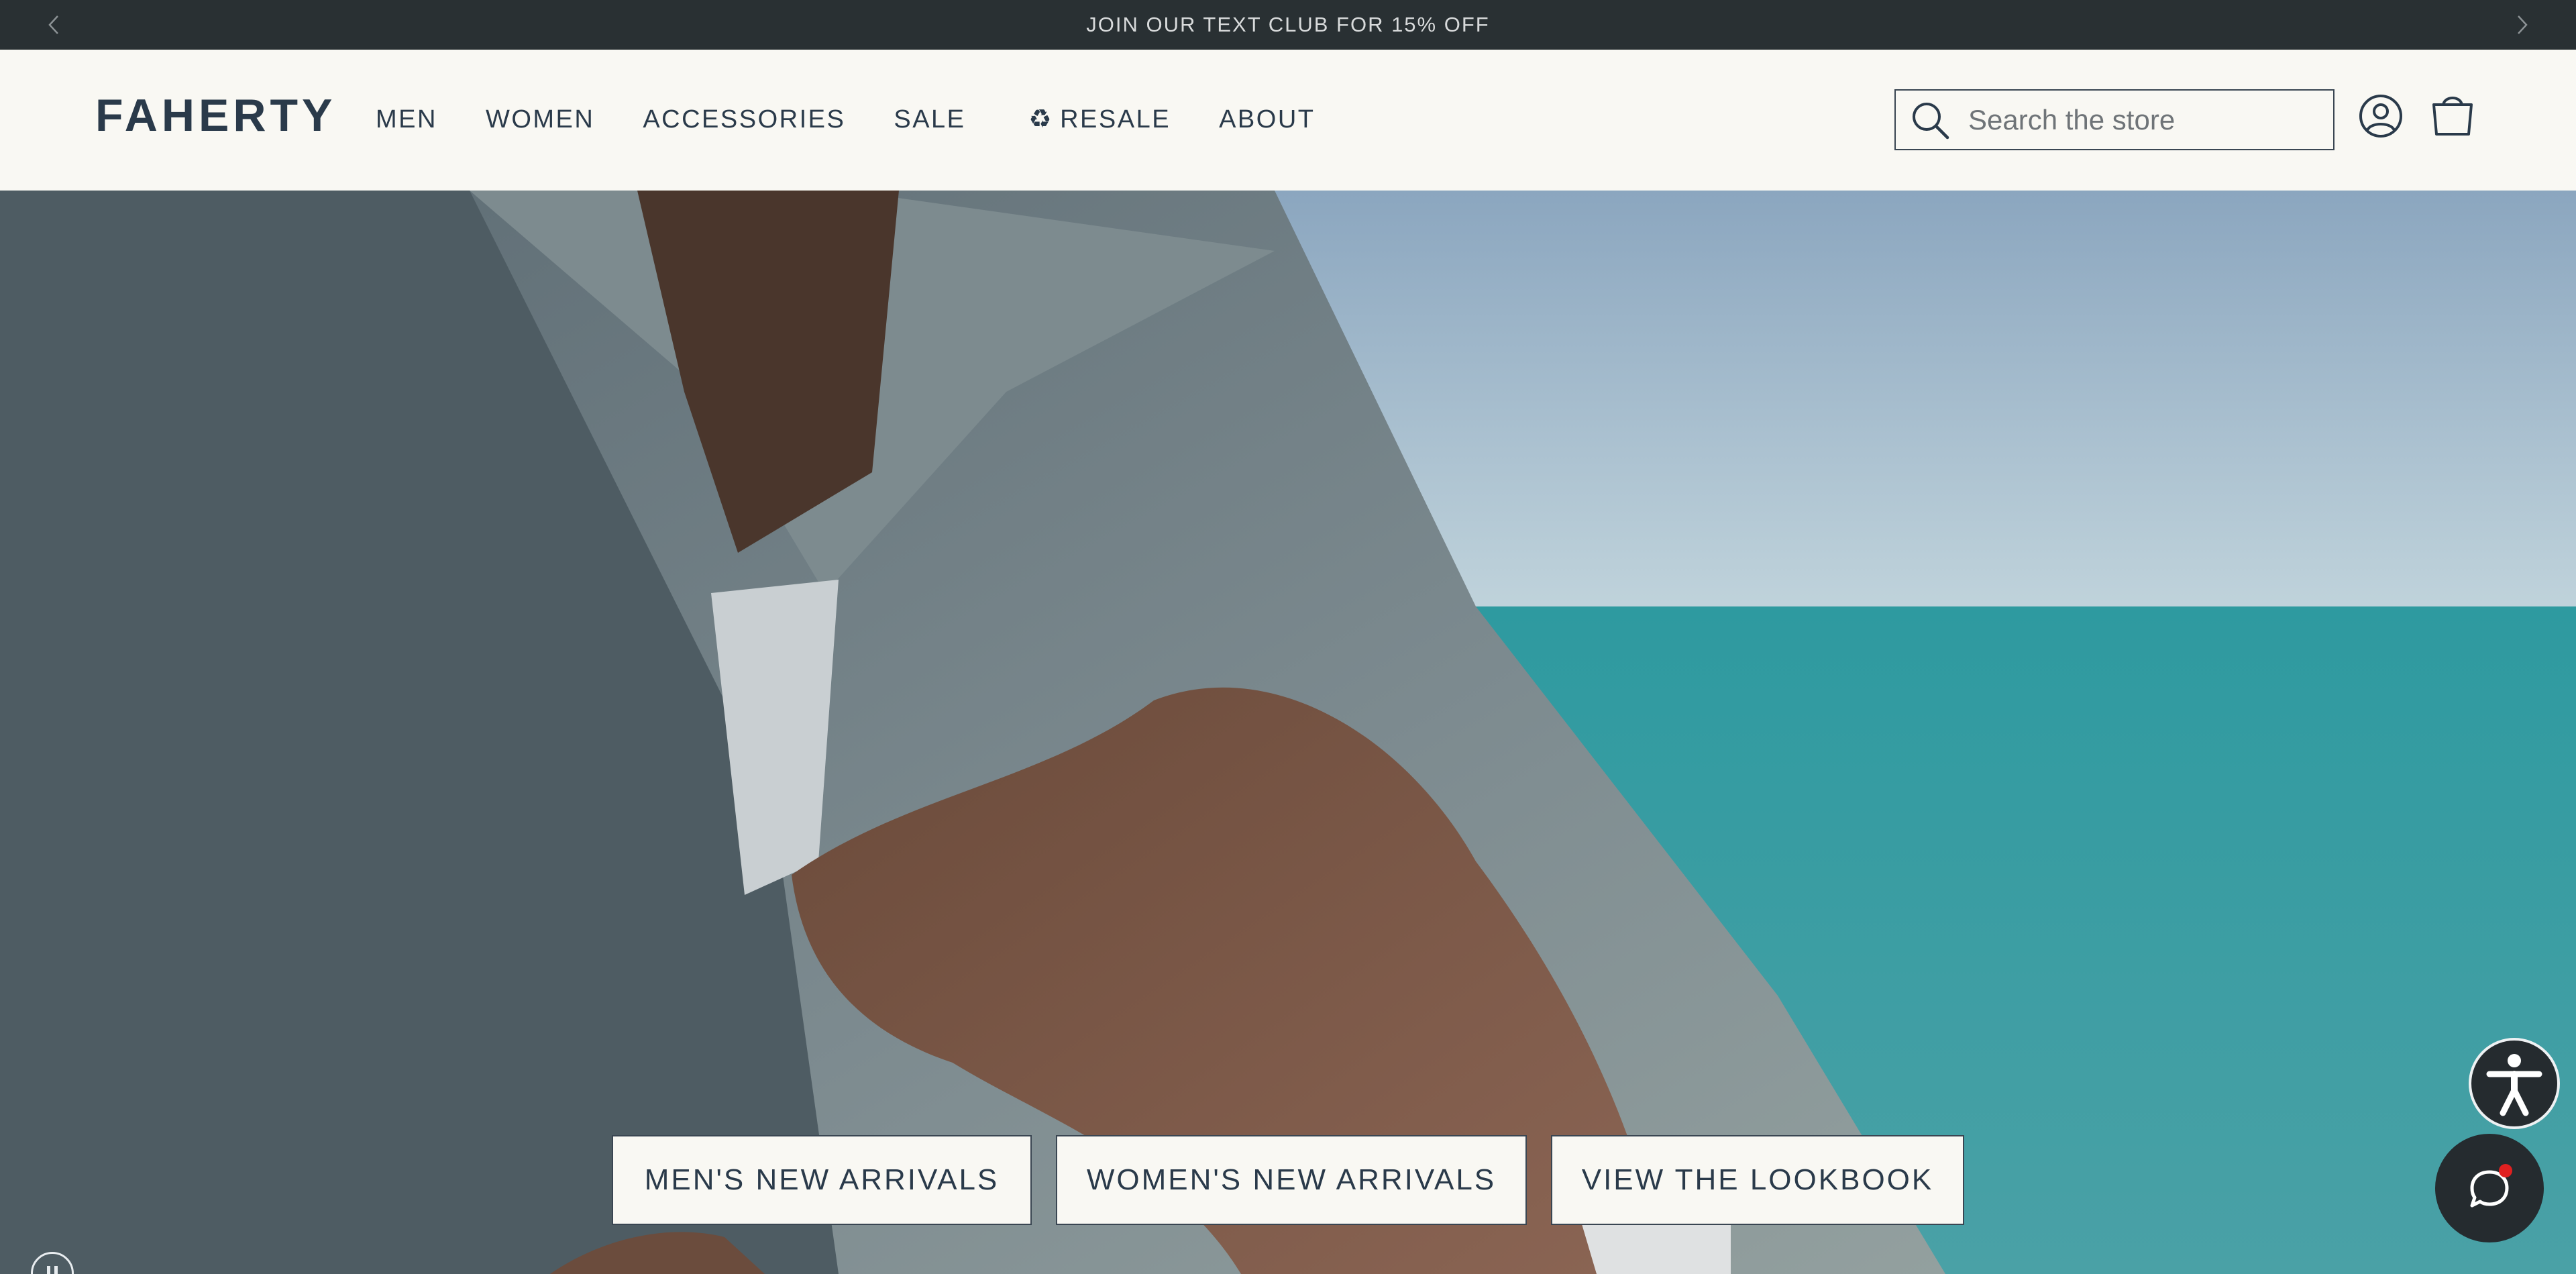  I want to click on user-circle-icon, so click(2380, 116).